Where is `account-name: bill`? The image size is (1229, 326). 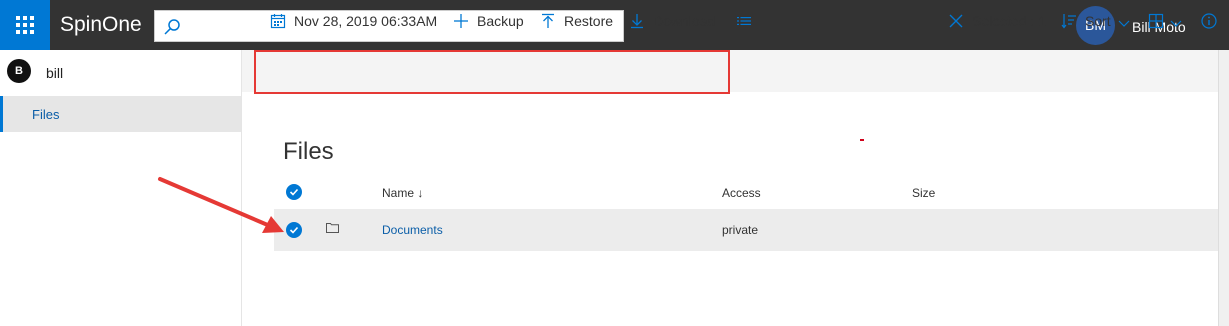 account-name: bill is located at coordinates (55, 73).